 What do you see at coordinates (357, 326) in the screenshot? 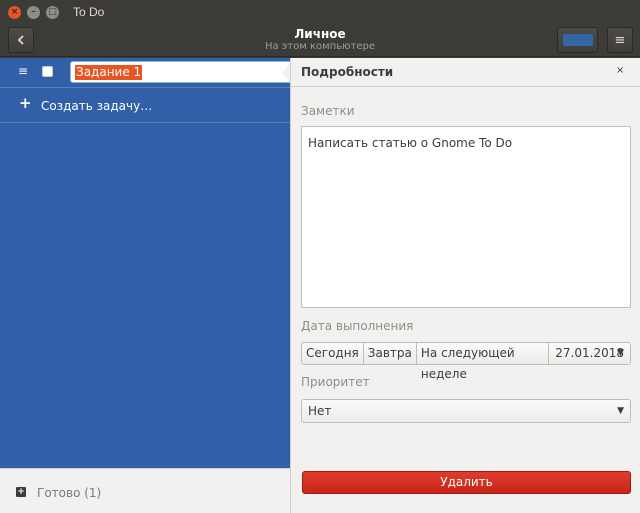
I see `due-date-label: Дата выполнения` at bounding box center [357, 326].